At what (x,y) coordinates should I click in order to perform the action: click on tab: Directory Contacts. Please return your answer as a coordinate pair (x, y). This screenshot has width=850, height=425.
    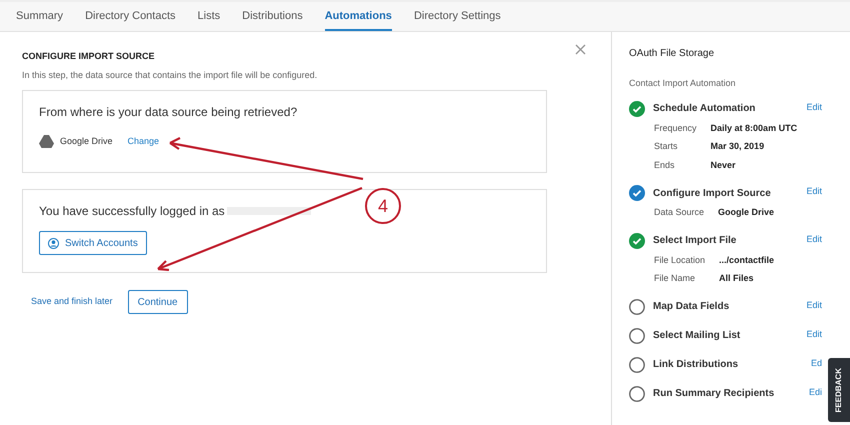
    Looking at the image, I should click on (130, 16).